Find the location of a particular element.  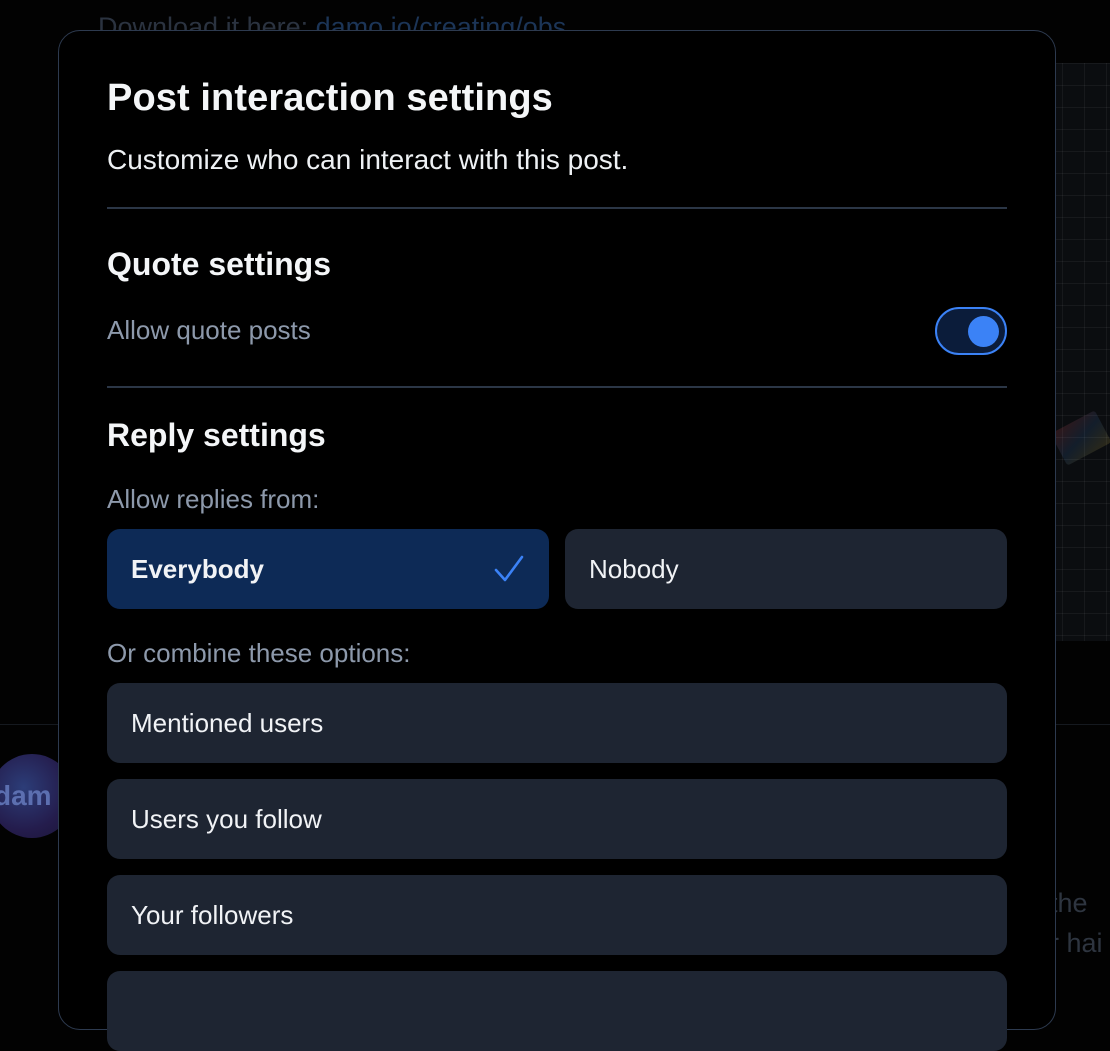

check-icon is located at coordinates (509, 568).